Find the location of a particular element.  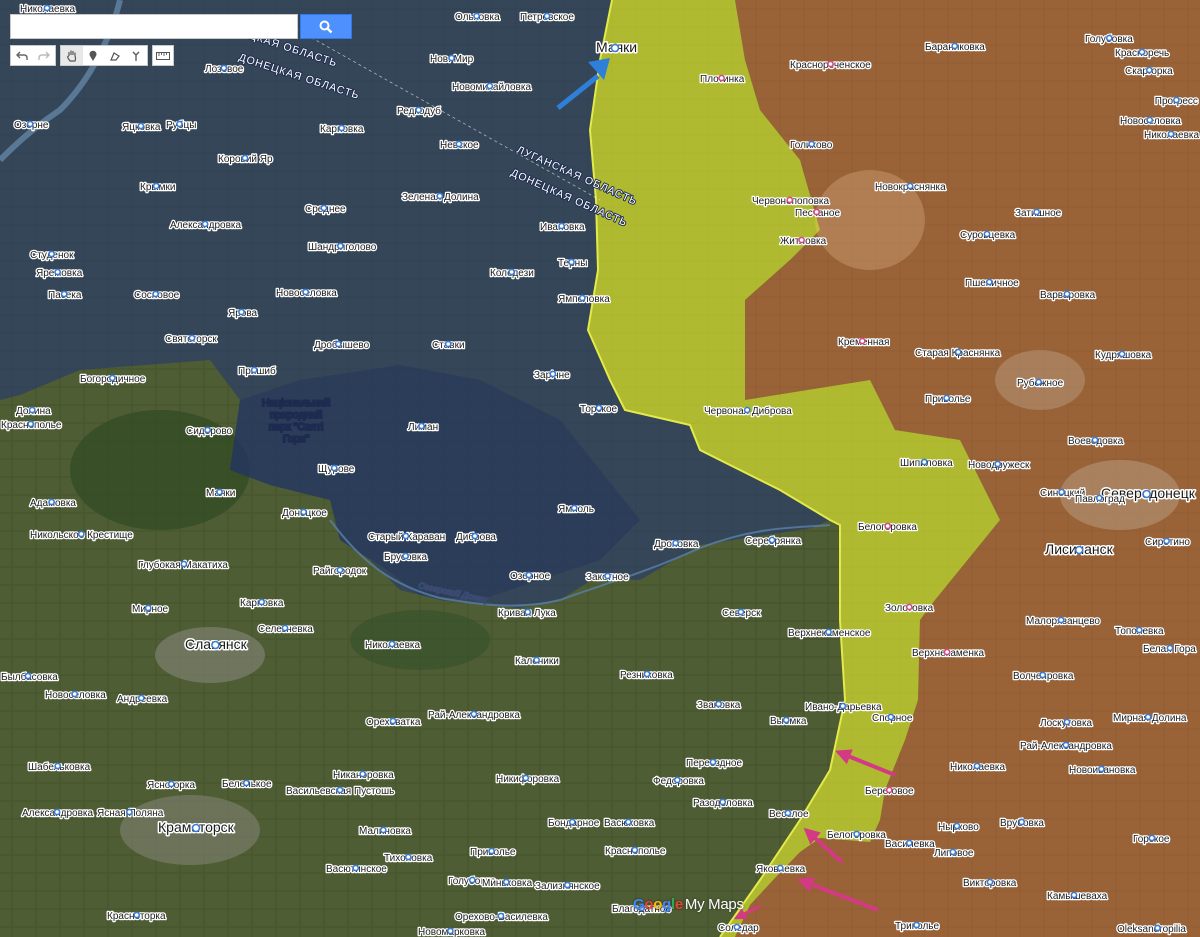

place-marker: Закотное is located at coordinates (608, 578).